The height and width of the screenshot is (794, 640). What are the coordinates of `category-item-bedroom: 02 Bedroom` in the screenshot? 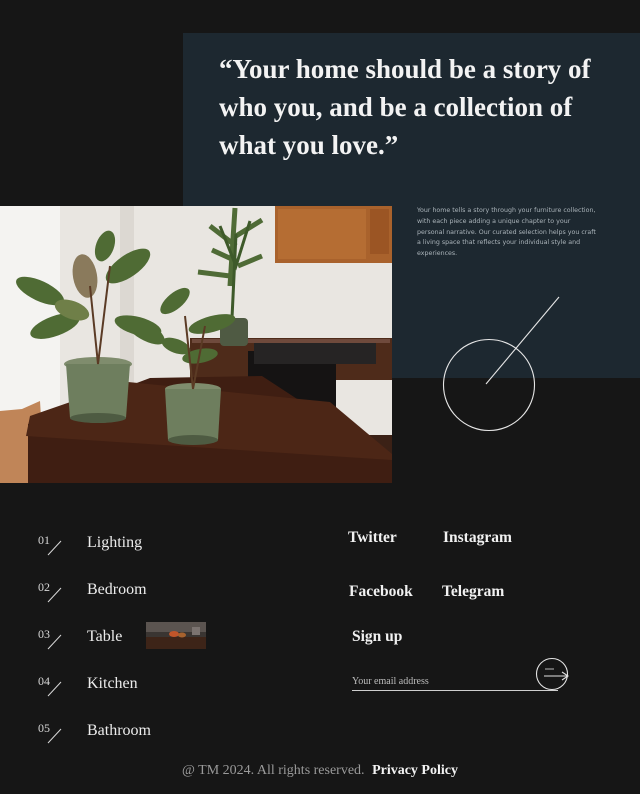 It's located at (163, 597).